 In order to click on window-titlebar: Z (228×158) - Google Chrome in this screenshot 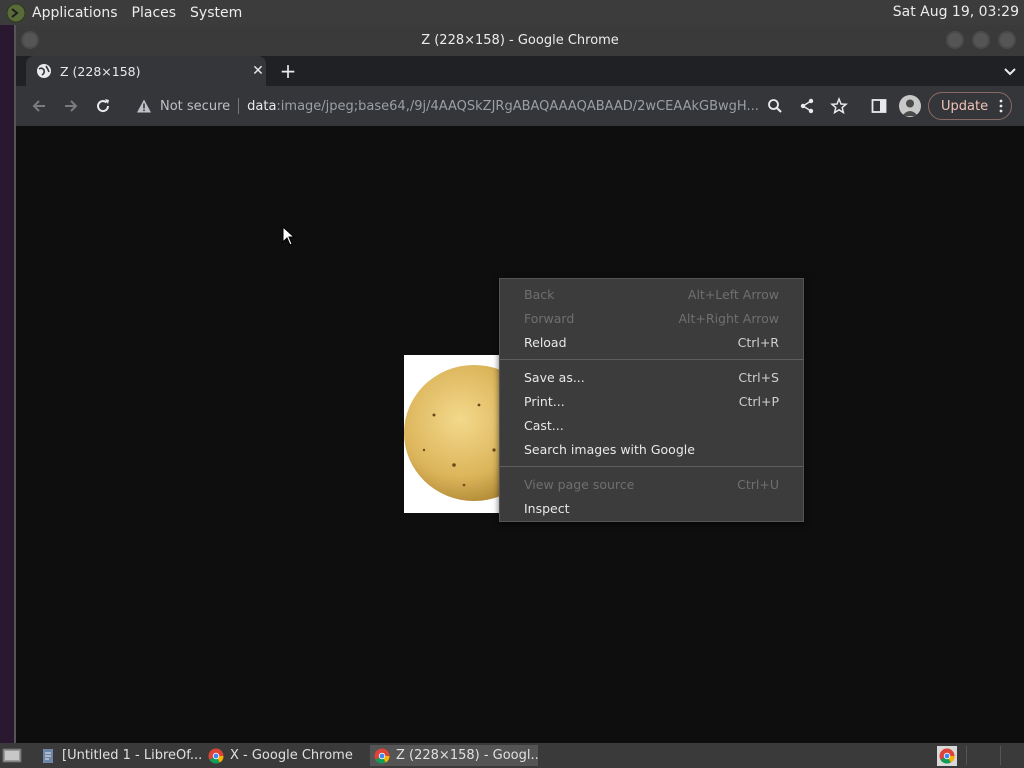, I will do `click(520, 40)`.